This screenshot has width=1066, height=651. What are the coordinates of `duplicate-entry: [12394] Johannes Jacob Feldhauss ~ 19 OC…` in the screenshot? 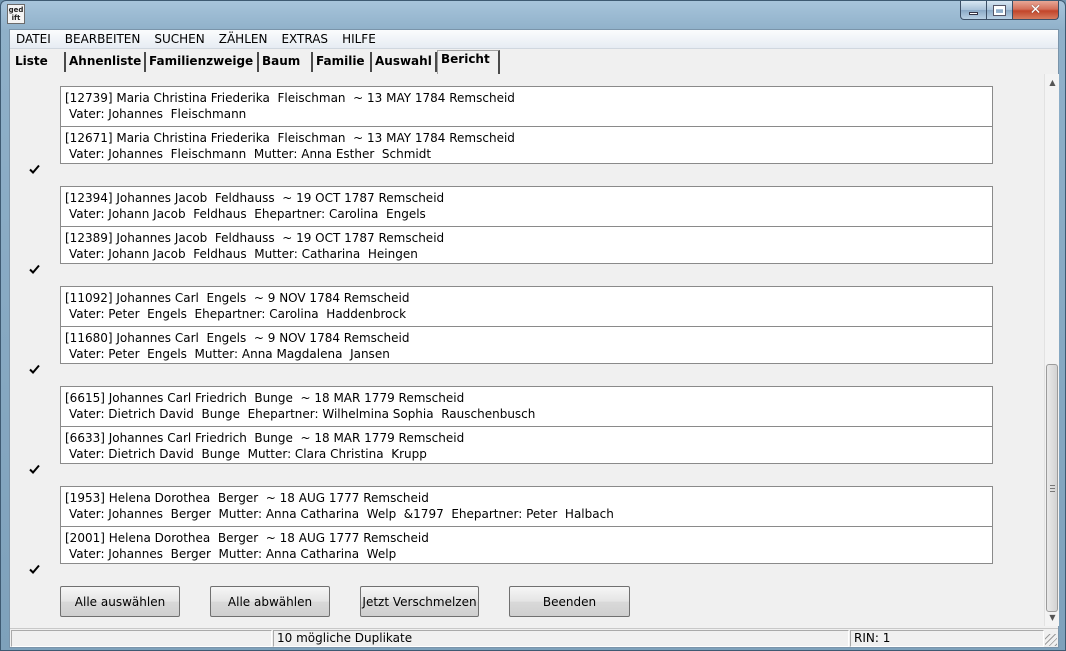 It's located at (526, 206).